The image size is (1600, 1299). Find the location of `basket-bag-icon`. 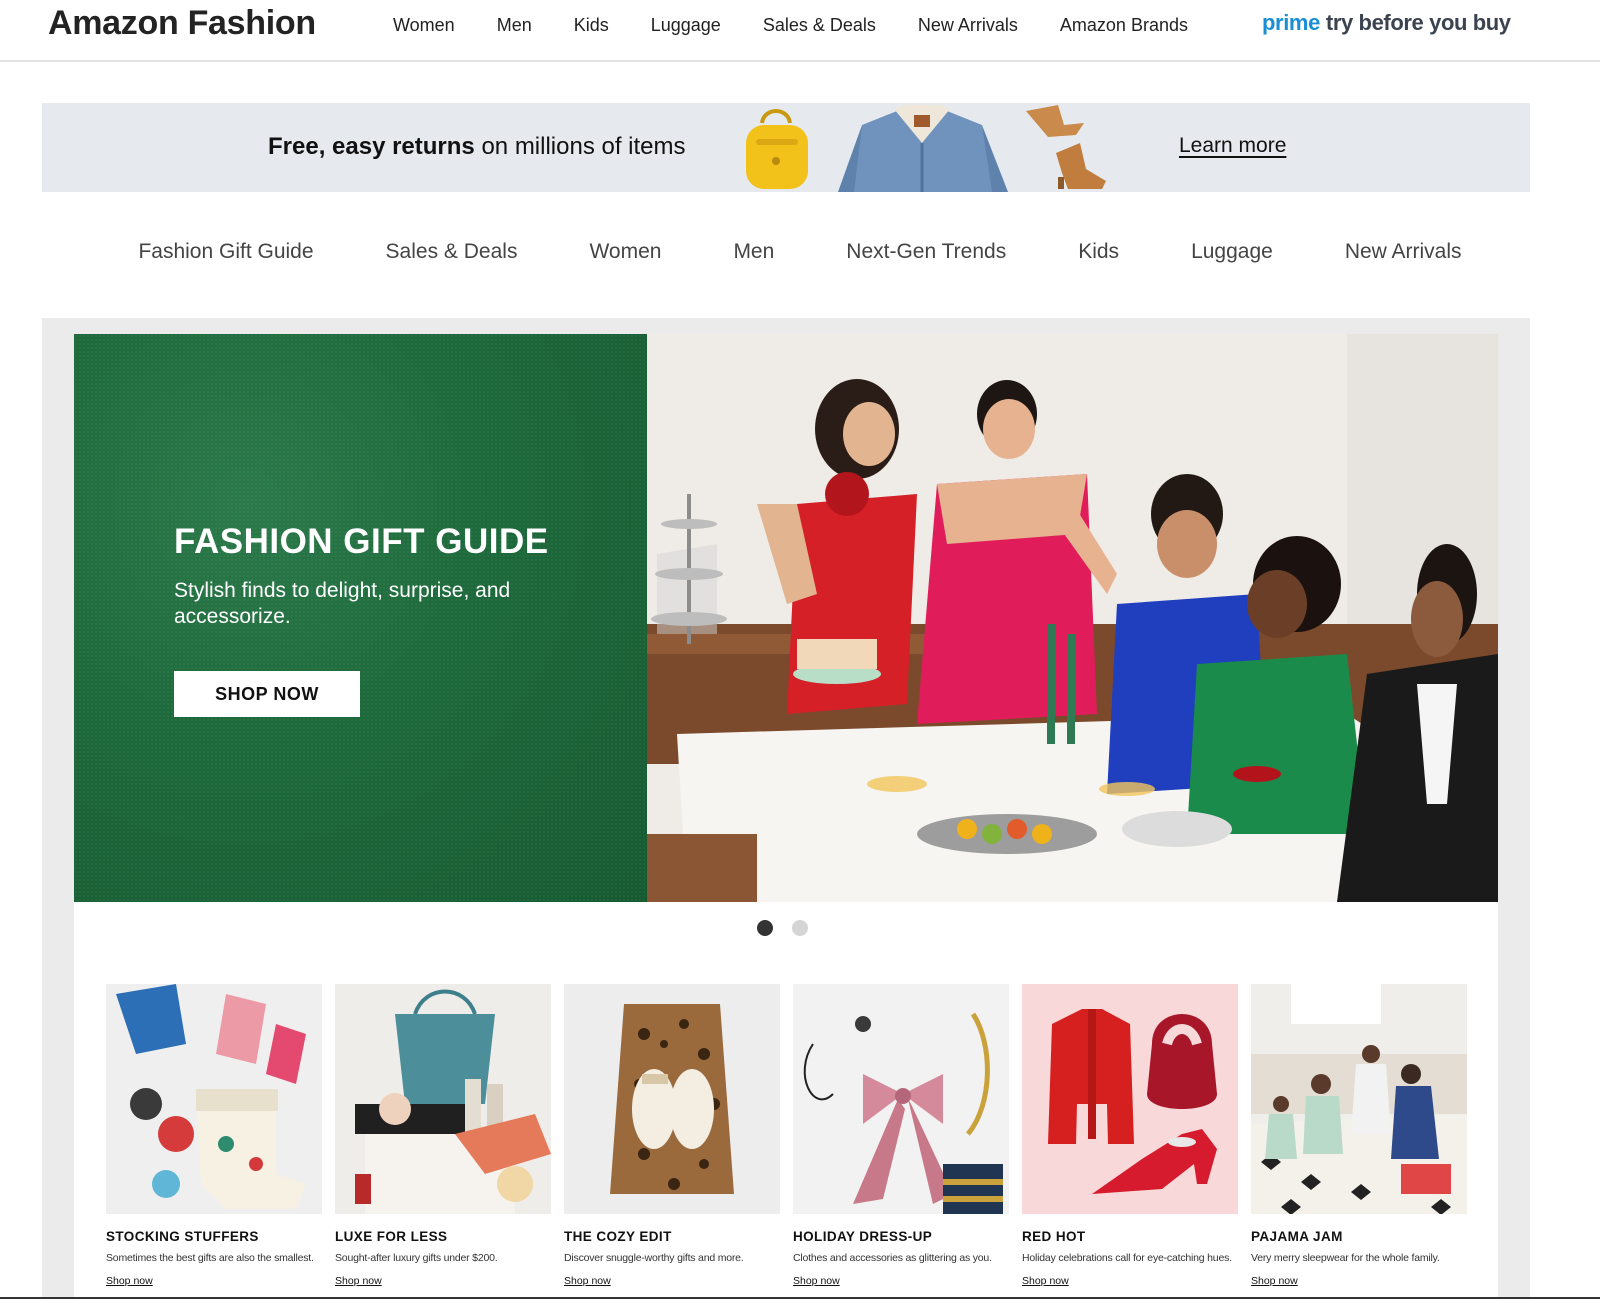

basket-bag-icon is located at coordinates (443, 1099).